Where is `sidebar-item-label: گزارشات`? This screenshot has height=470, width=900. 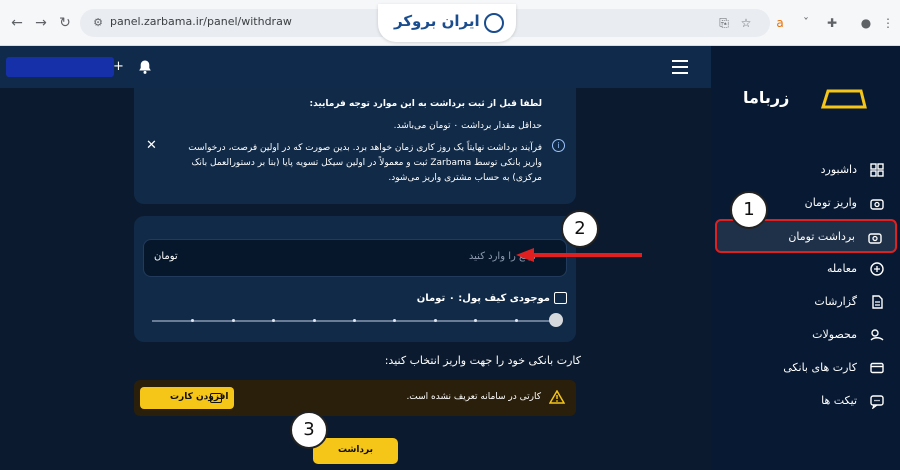 sidebar-item-label: گزارشات is located at coordinates (835, 301).